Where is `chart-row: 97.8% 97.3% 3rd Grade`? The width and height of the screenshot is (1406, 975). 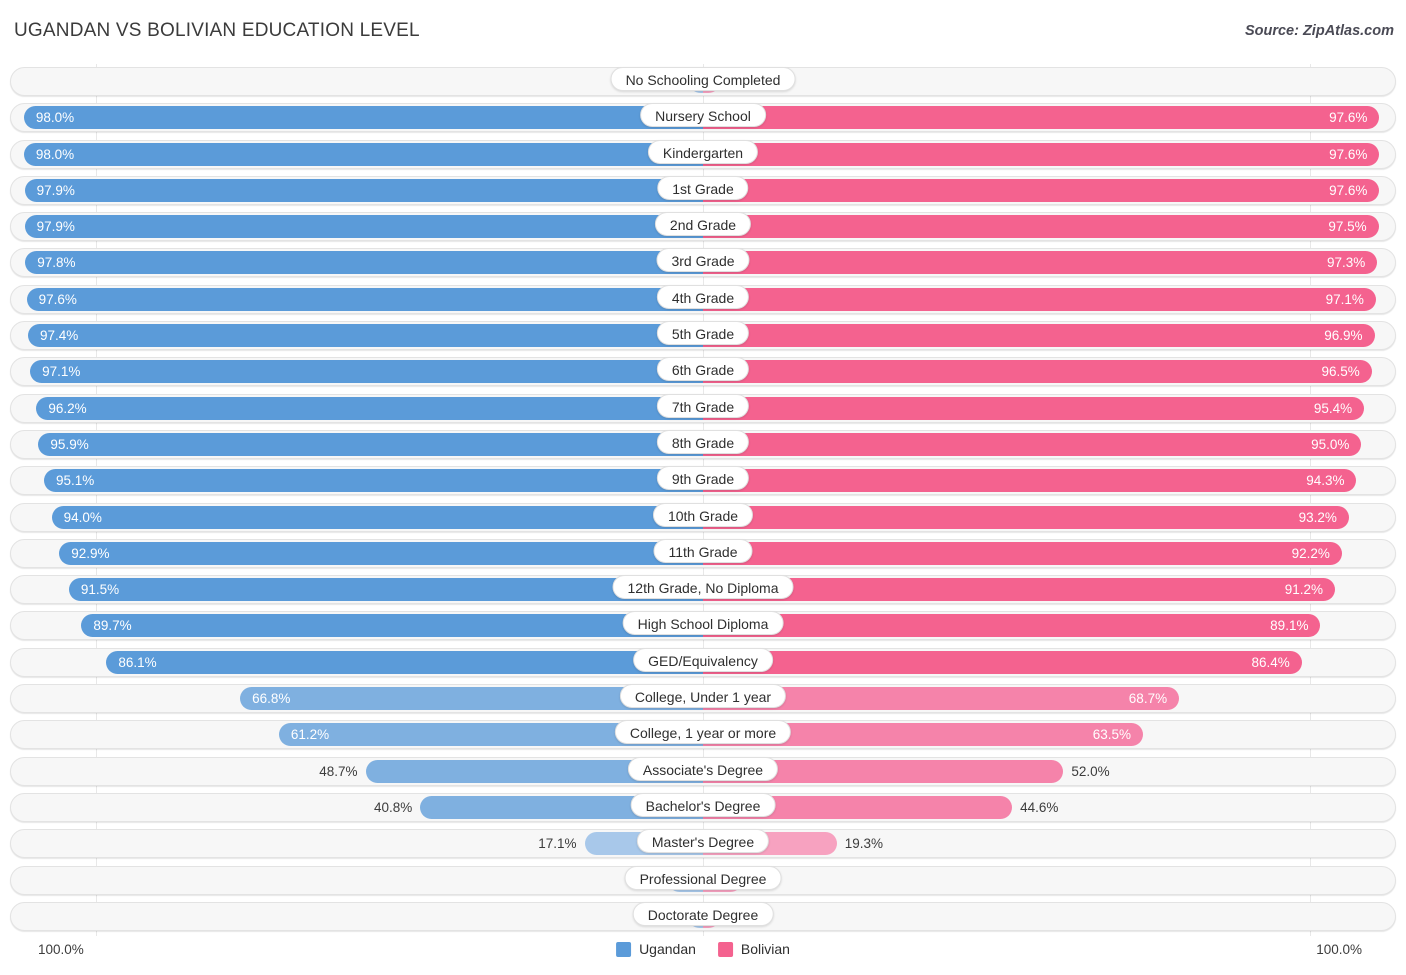
chart-row: 97.8% 97.3% 3rd Grade is located at coordinates (703, 263).